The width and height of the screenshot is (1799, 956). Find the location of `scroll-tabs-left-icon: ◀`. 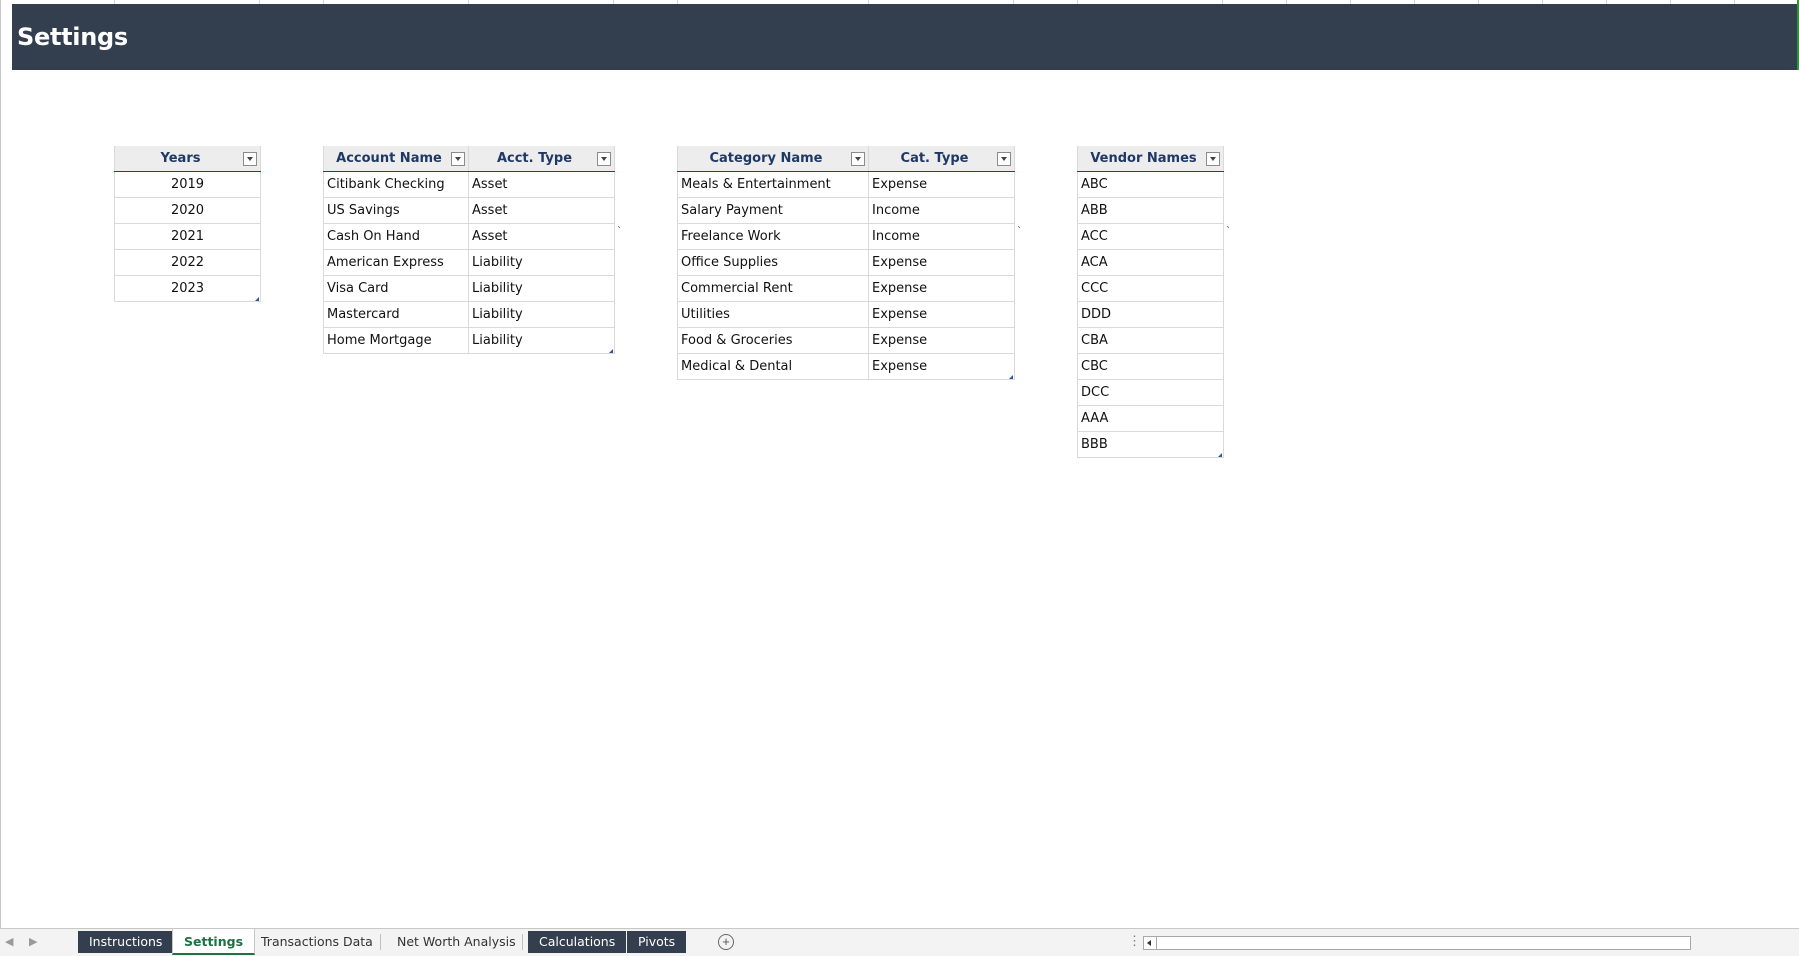

scroll-tabs-left-icon: ◀ is located at coordinates (9, 941).